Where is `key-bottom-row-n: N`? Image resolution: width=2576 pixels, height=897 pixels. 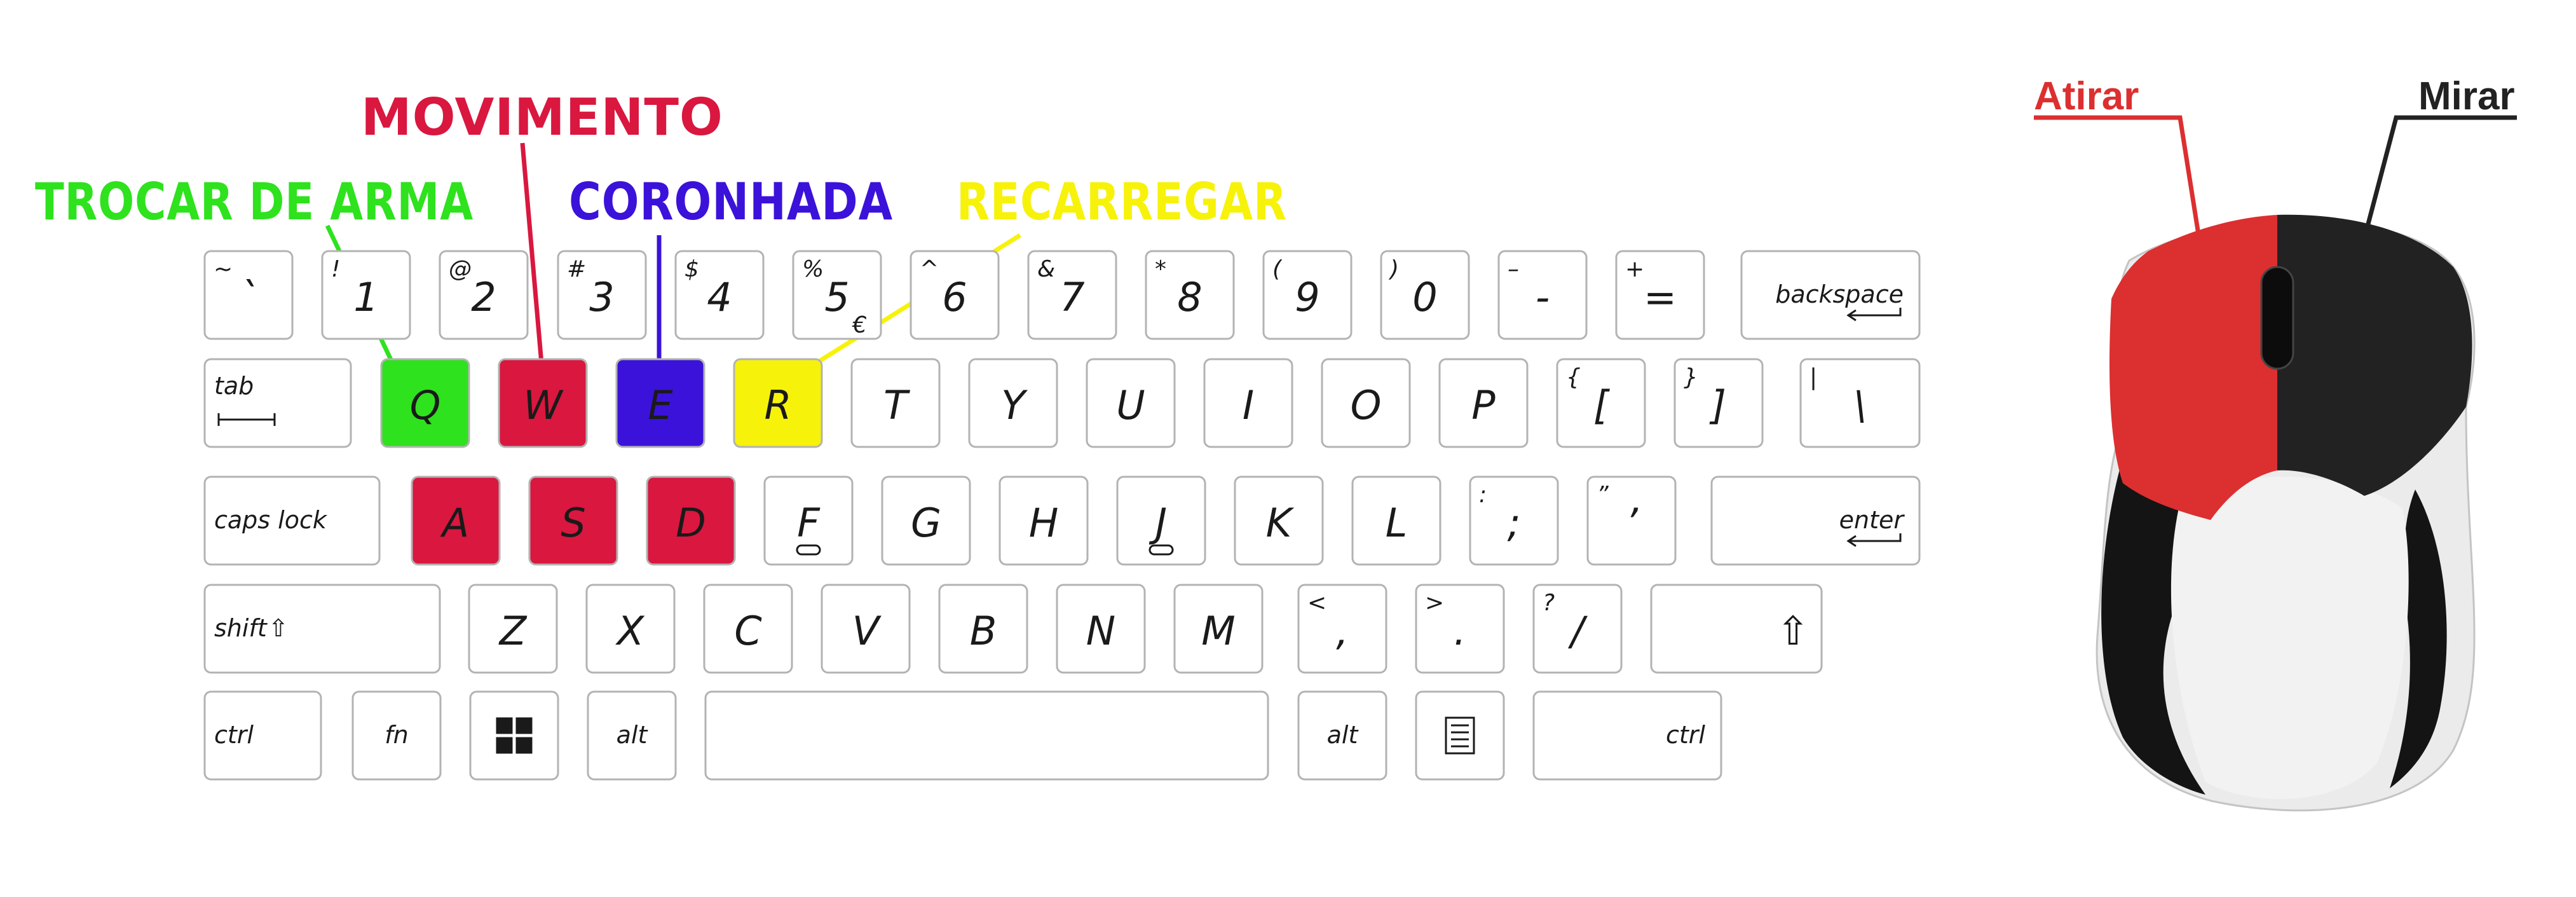
key-bottom-row-n: N is located at coordinates (1101, 629).